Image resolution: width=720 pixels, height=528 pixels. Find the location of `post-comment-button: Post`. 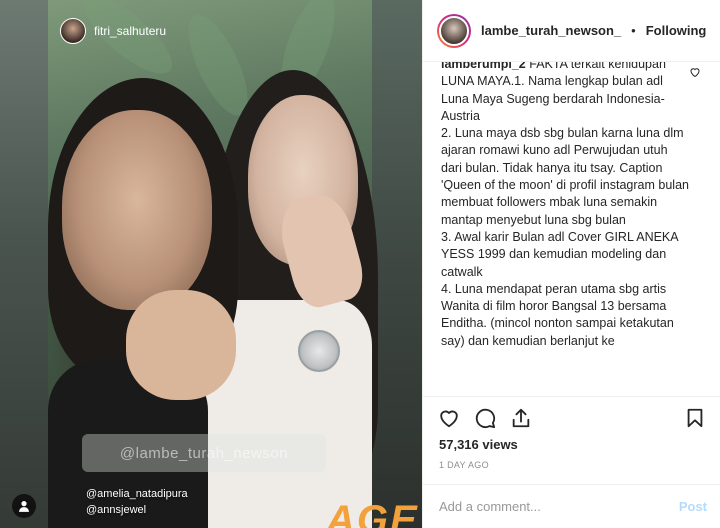

post-comment-button: Post is located at coordinates (693, 506).